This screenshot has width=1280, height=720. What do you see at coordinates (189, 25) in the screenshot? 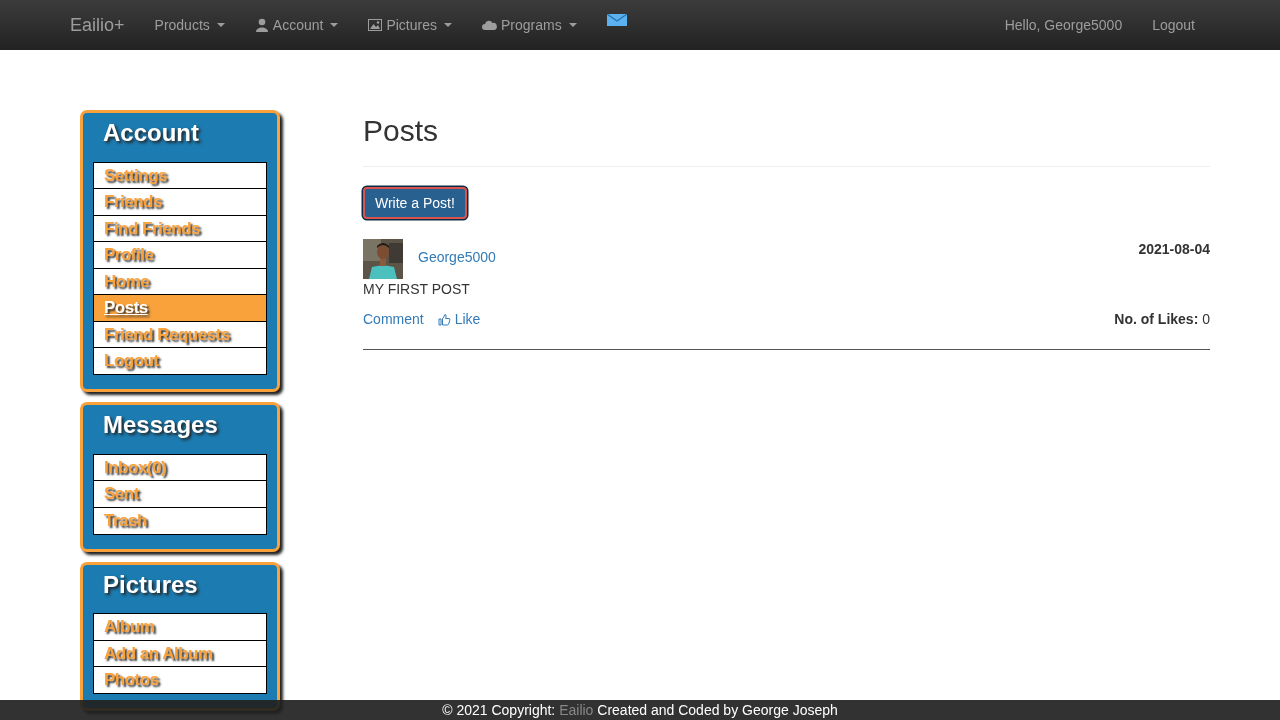
I see `nav-menu: Products` at bounding box center [189, 25].